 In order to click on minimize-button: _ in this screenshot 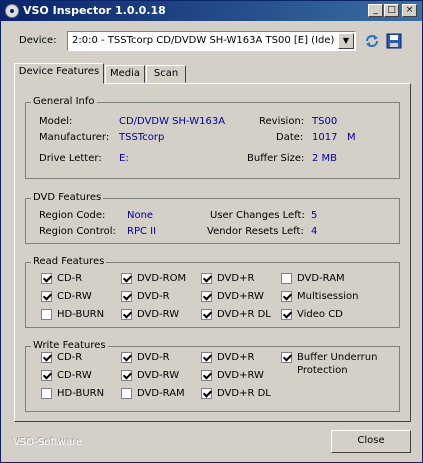, I will do `click(375, 10)`.